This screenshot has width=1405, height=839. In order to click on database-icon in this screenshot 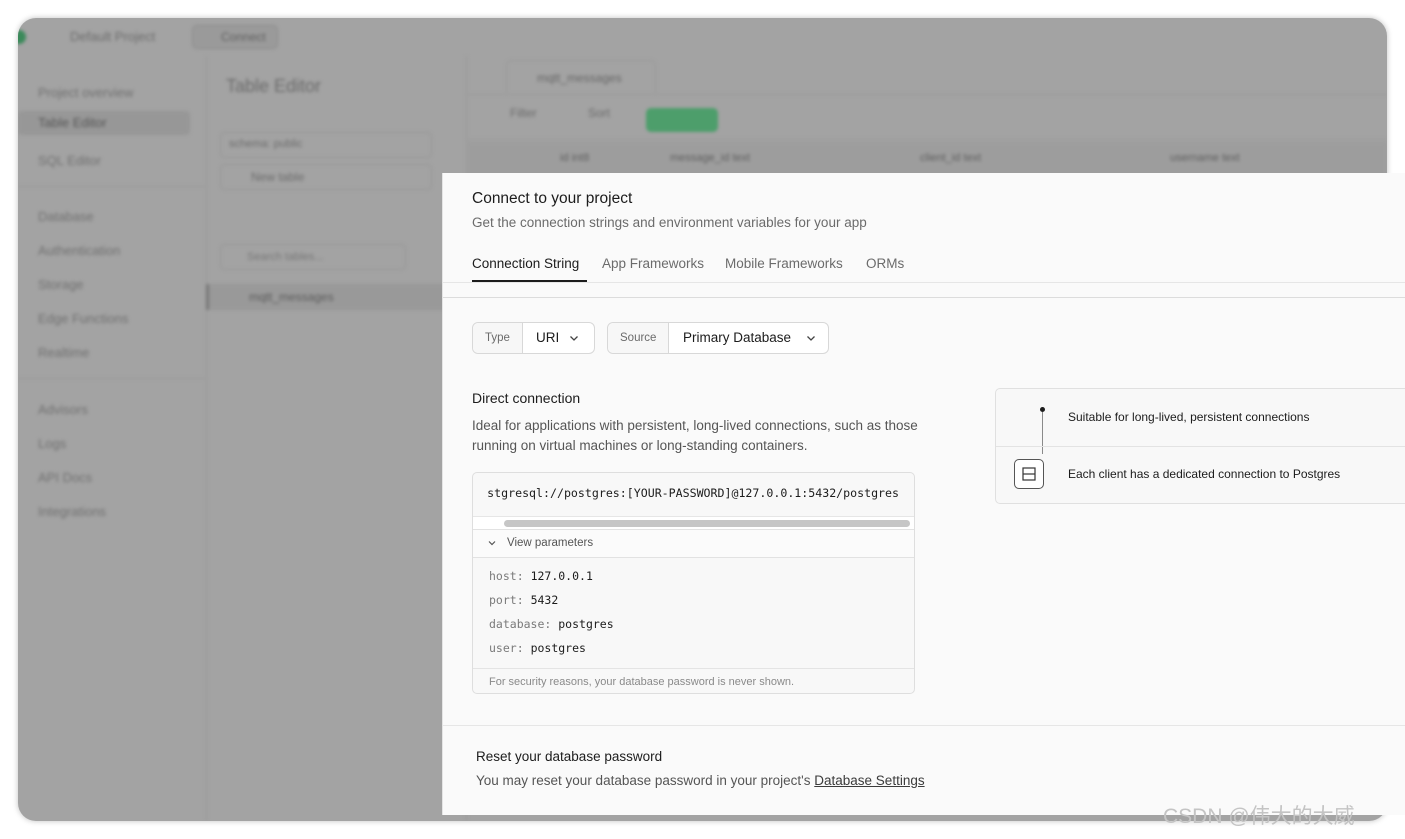, I will do `click(1029, 474)`.